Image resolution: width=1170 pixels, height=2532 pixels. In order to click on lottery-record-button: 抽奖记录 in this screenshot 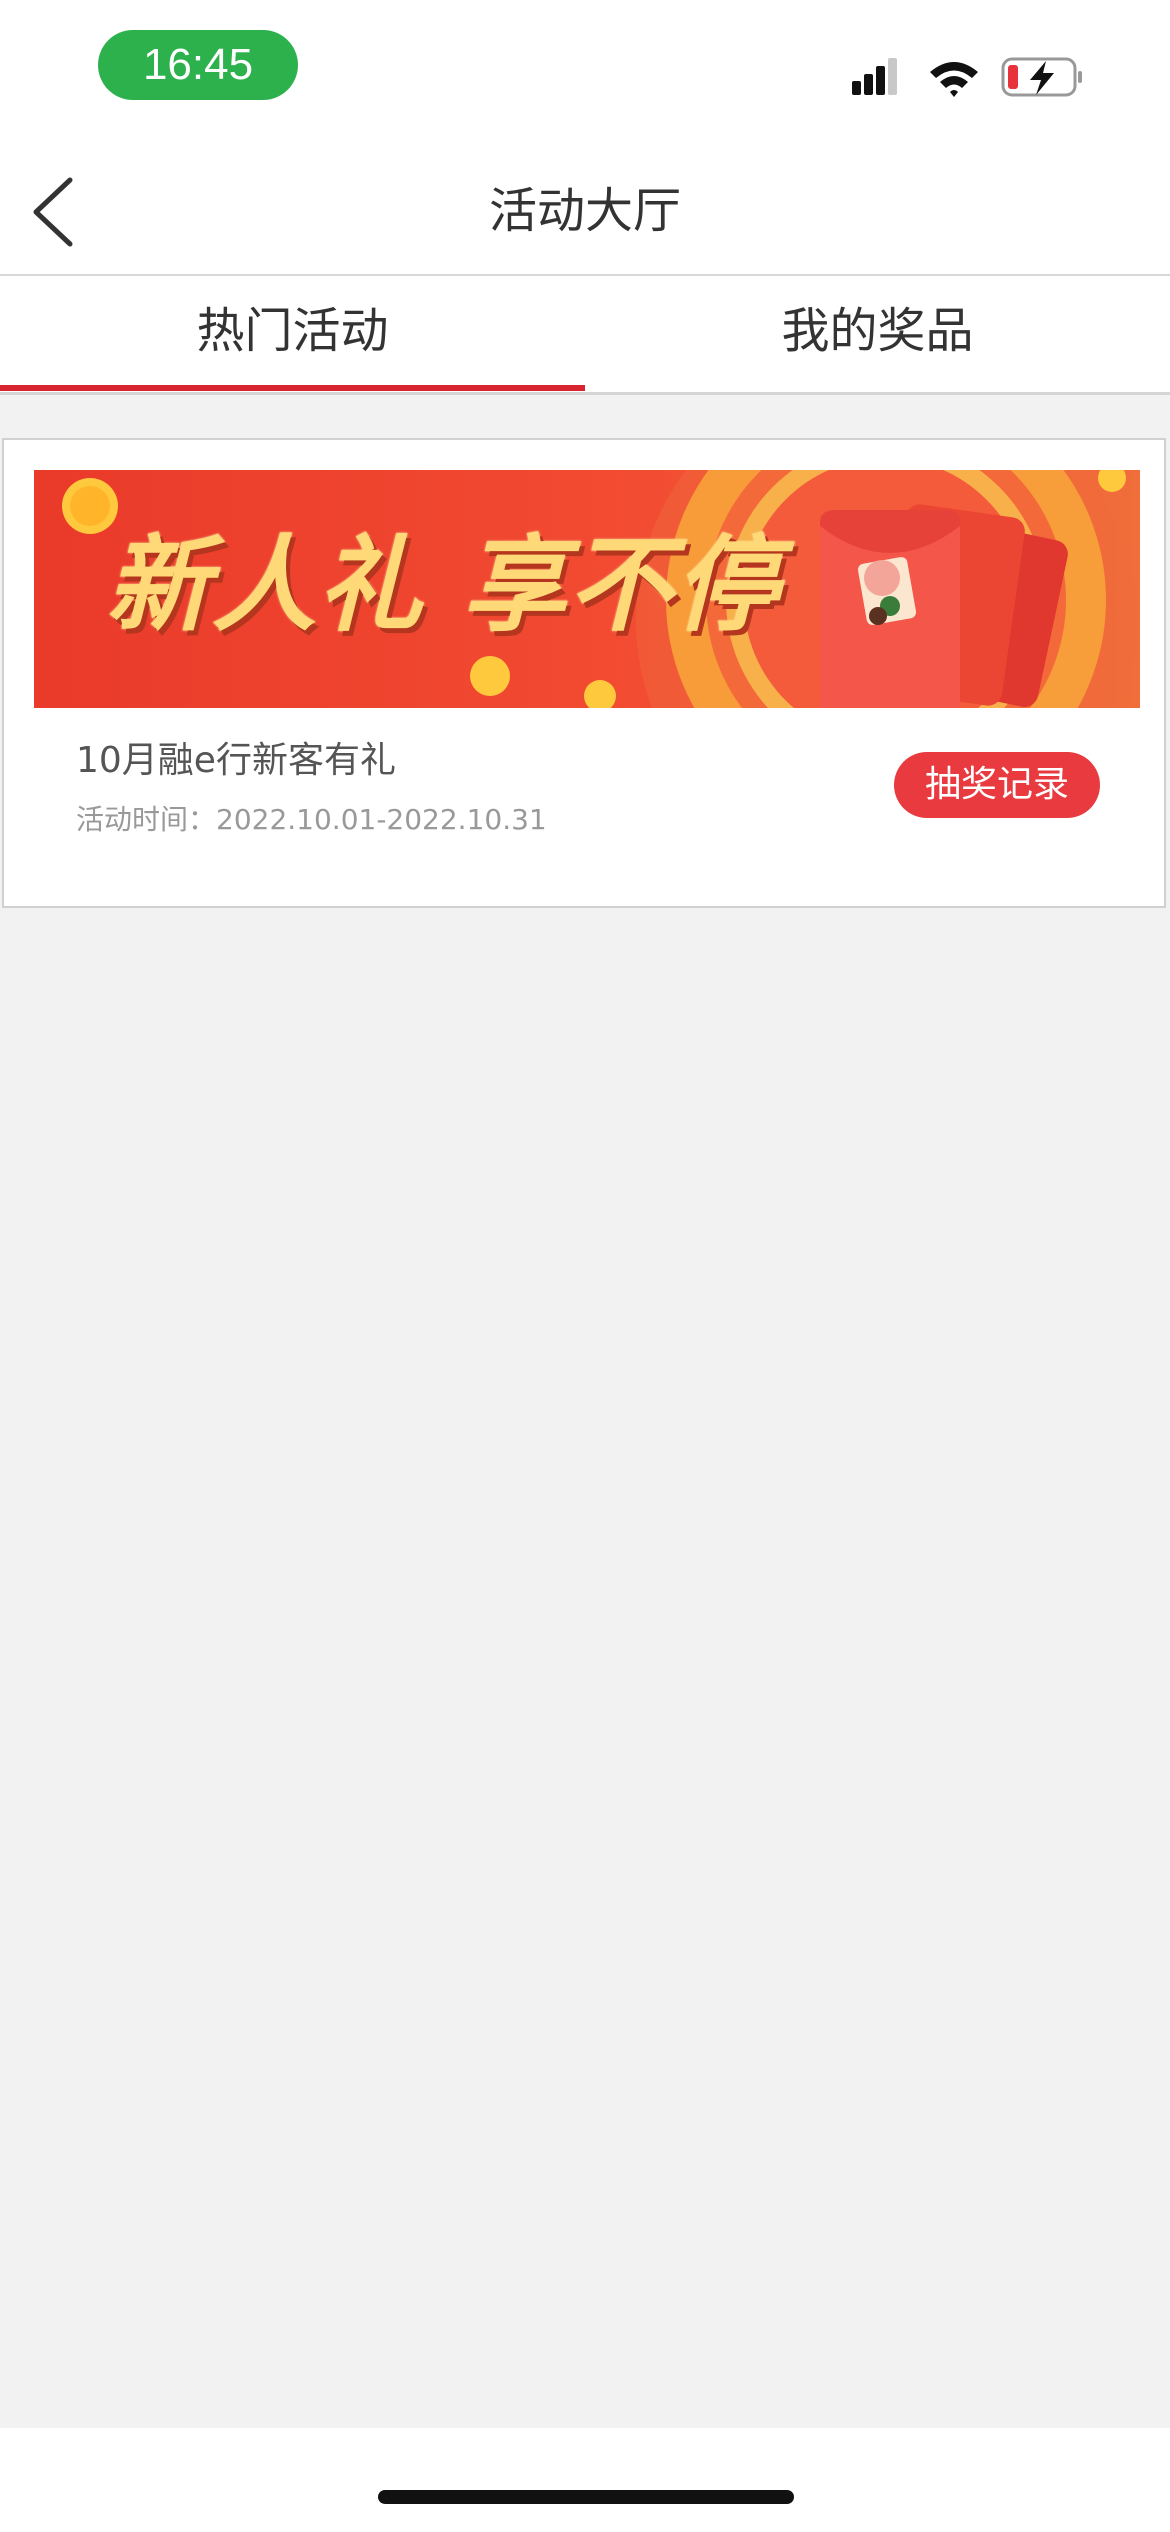, I will do `click(997, 785)`.